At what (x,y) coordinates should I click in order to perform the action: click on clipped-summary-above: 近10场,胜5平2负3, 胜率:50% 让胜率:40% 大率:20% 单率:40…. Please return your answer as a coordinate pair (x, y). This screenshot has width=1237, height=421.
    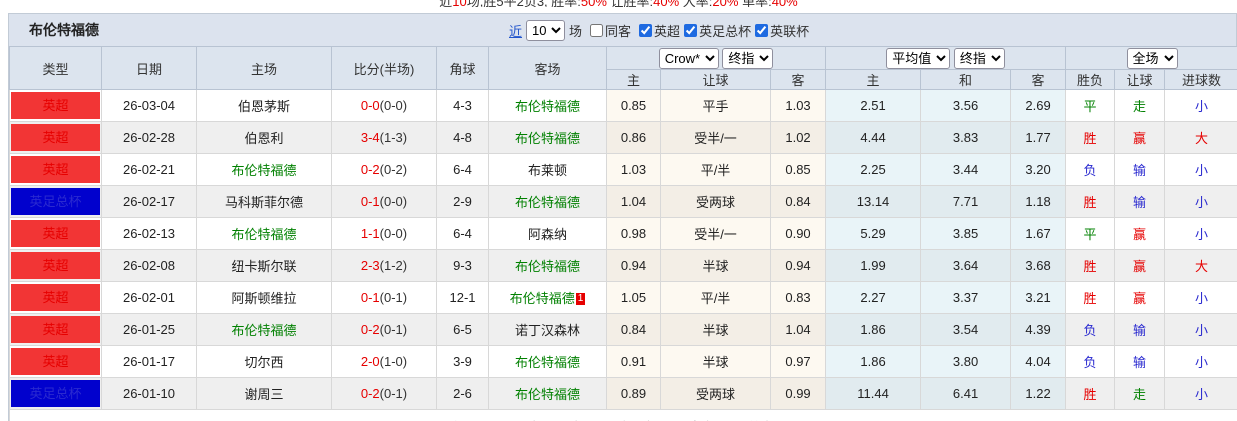
    Looking at the image, I should click on (618, 3).